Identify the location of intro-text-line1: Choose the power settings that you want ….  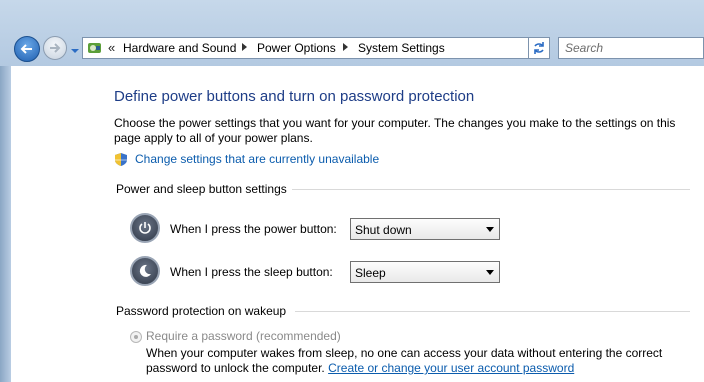
(395, 123).